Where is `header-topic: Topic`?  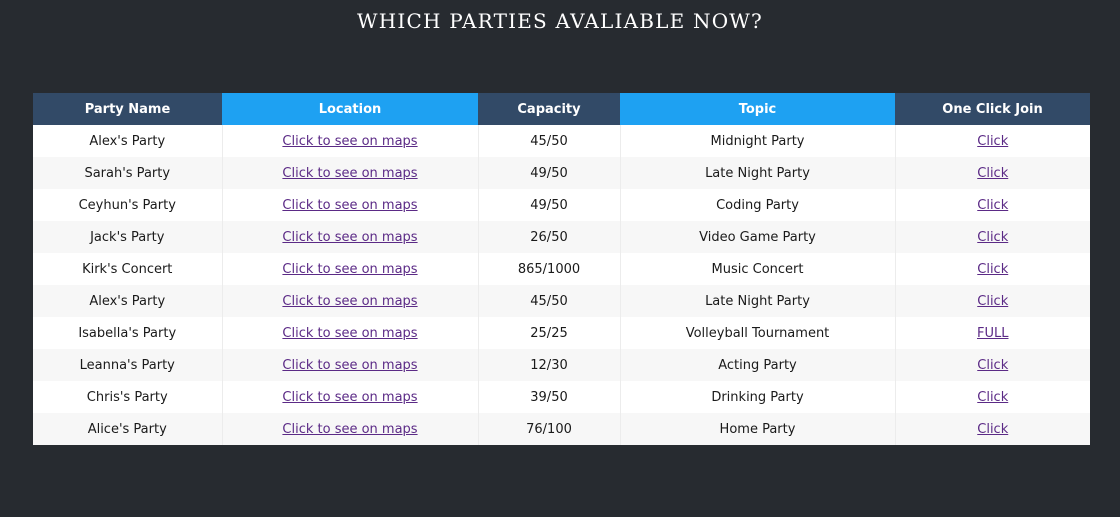
header-topic: Topic is located at coordinates (757, 109).